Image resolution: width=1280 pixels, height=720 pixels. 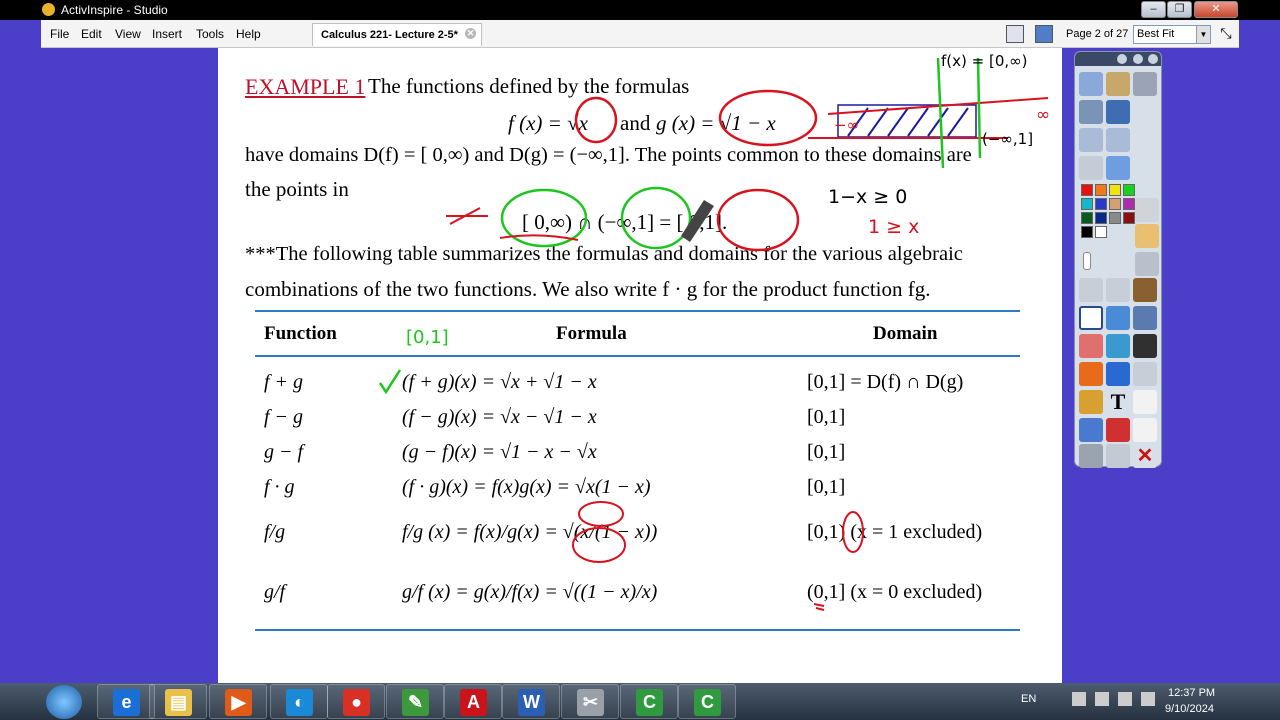 What do you see at coordinates (905, 333) in the screenshot?
I see `header-domain: Domain` at bounding box center [905, 333].